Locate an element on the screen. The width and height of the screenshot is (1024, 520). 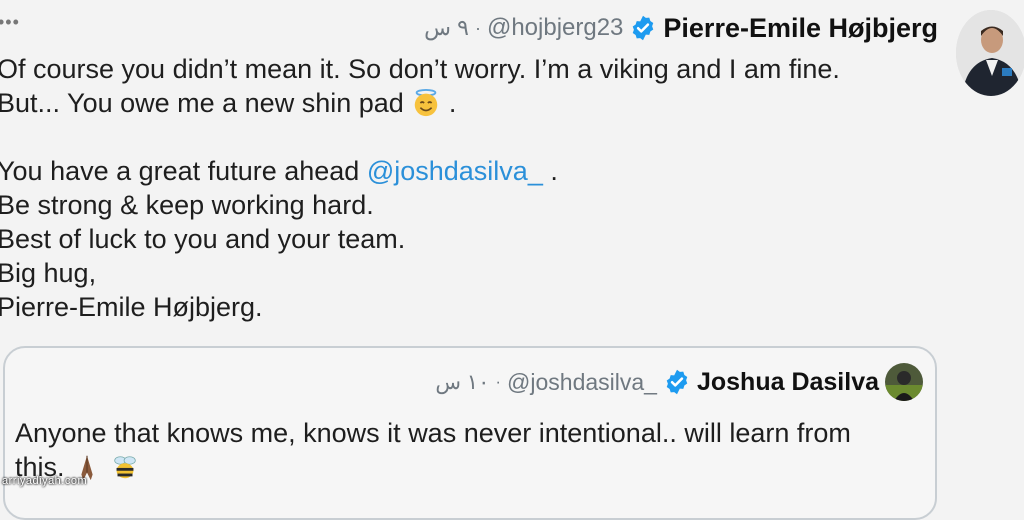
tweet-line: Be strong & keep working hard. is located at coordinates (187, 205).